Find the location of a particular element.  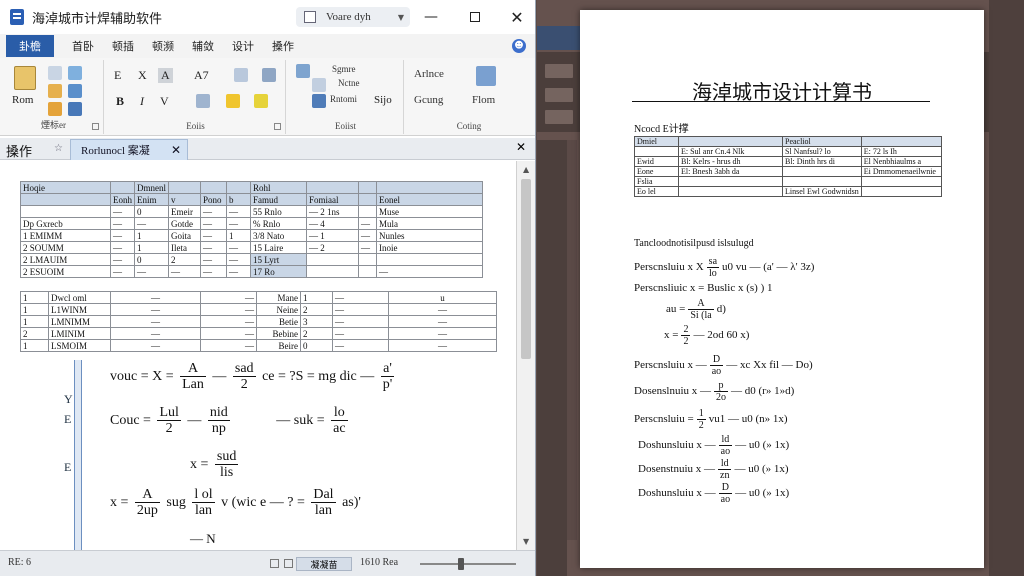

view-mode-button: 凝凝苗 is located at coordinates (324, 564).